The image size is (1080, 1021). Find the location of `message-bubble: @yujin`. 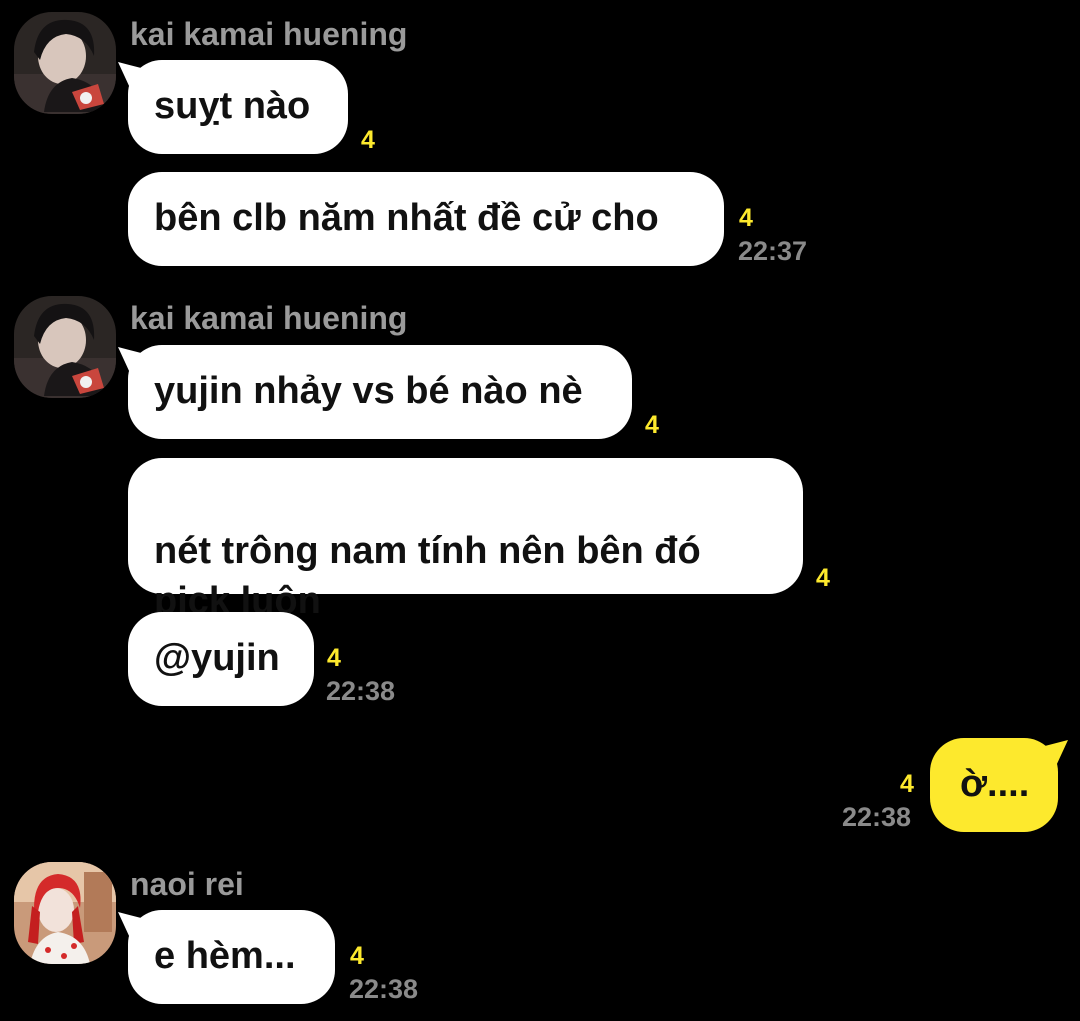

message-bubble: @yujin is located at coordinates (221, 659).